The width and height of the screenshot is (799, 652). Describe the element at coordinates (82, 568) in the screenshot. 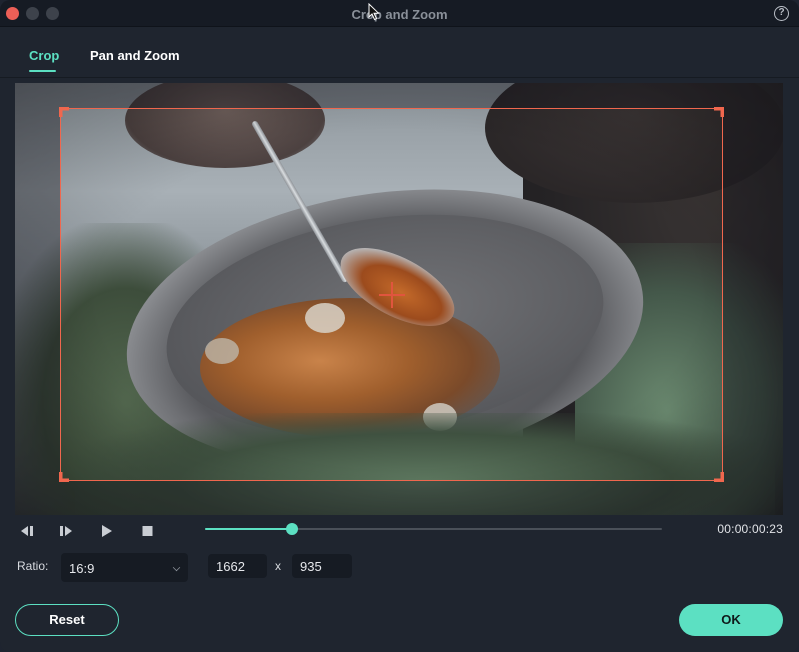

I see `ratio-selected-value: 16:9` at that location.